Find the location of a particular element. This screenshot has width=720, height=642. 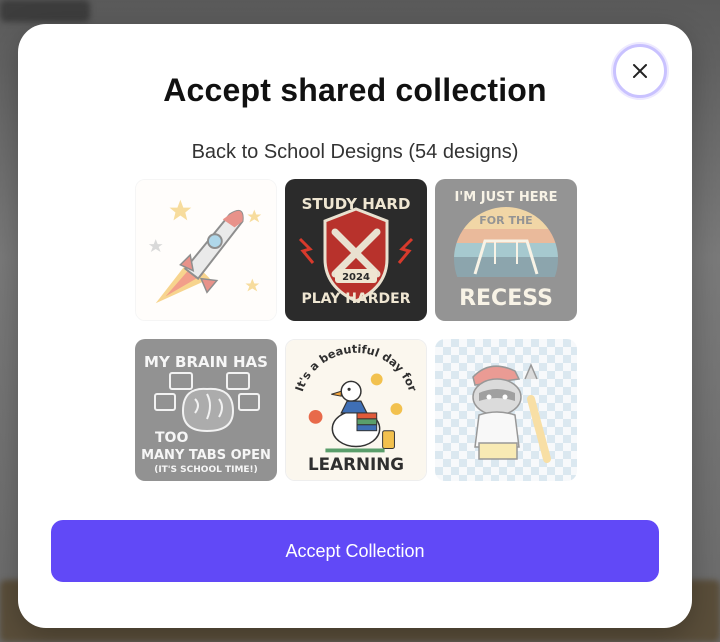

design-thumbnail-rocket is located at coordinates (206, 250).